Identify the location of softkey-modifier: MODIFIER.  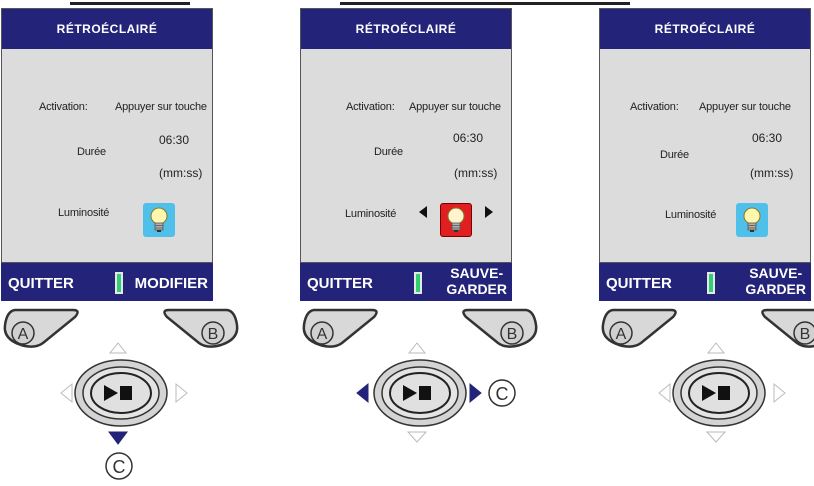
(171, 283).